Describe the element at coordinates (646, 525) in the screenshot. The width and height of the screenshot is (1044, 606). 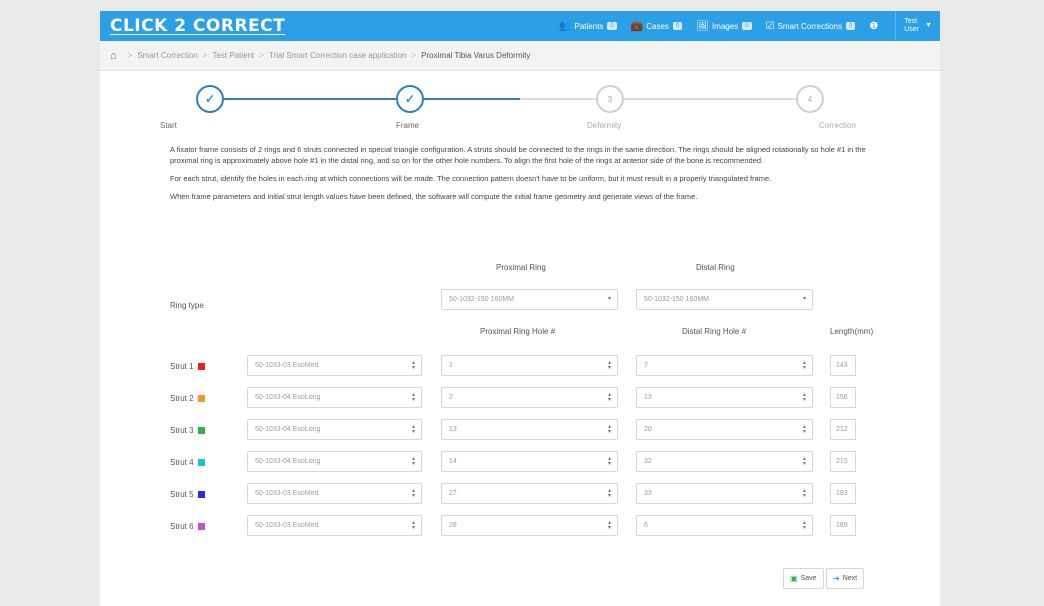
I see `distal-hole-value: 6` at that location.